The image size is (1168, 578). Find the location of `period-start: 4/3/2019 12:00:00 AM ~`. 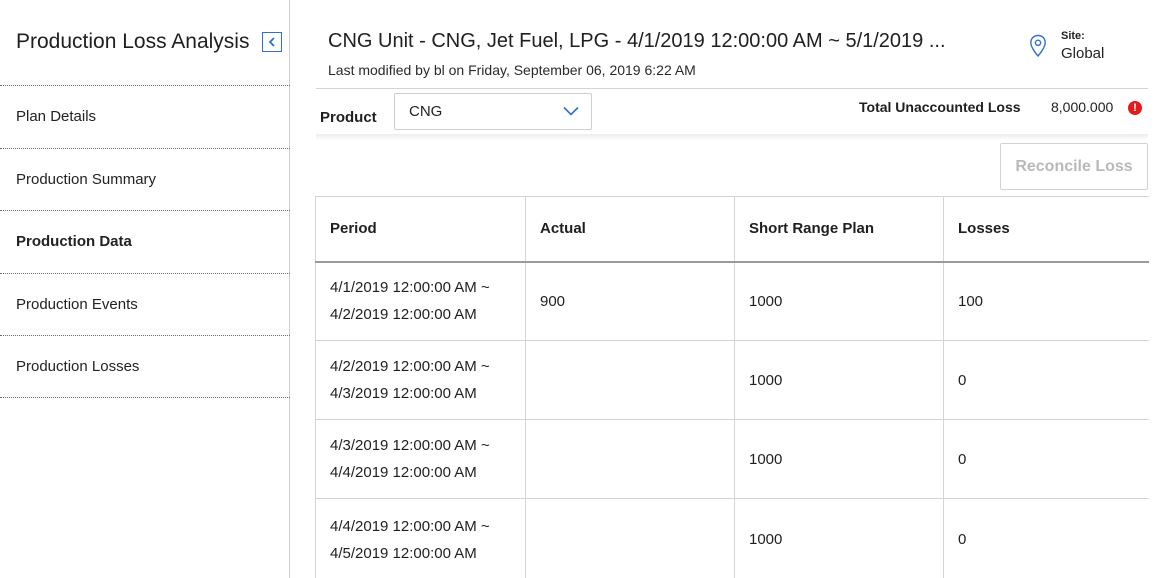

period-start: 4/3/2019 12:00:00 AM ~ is located at coordinates (410, 445).